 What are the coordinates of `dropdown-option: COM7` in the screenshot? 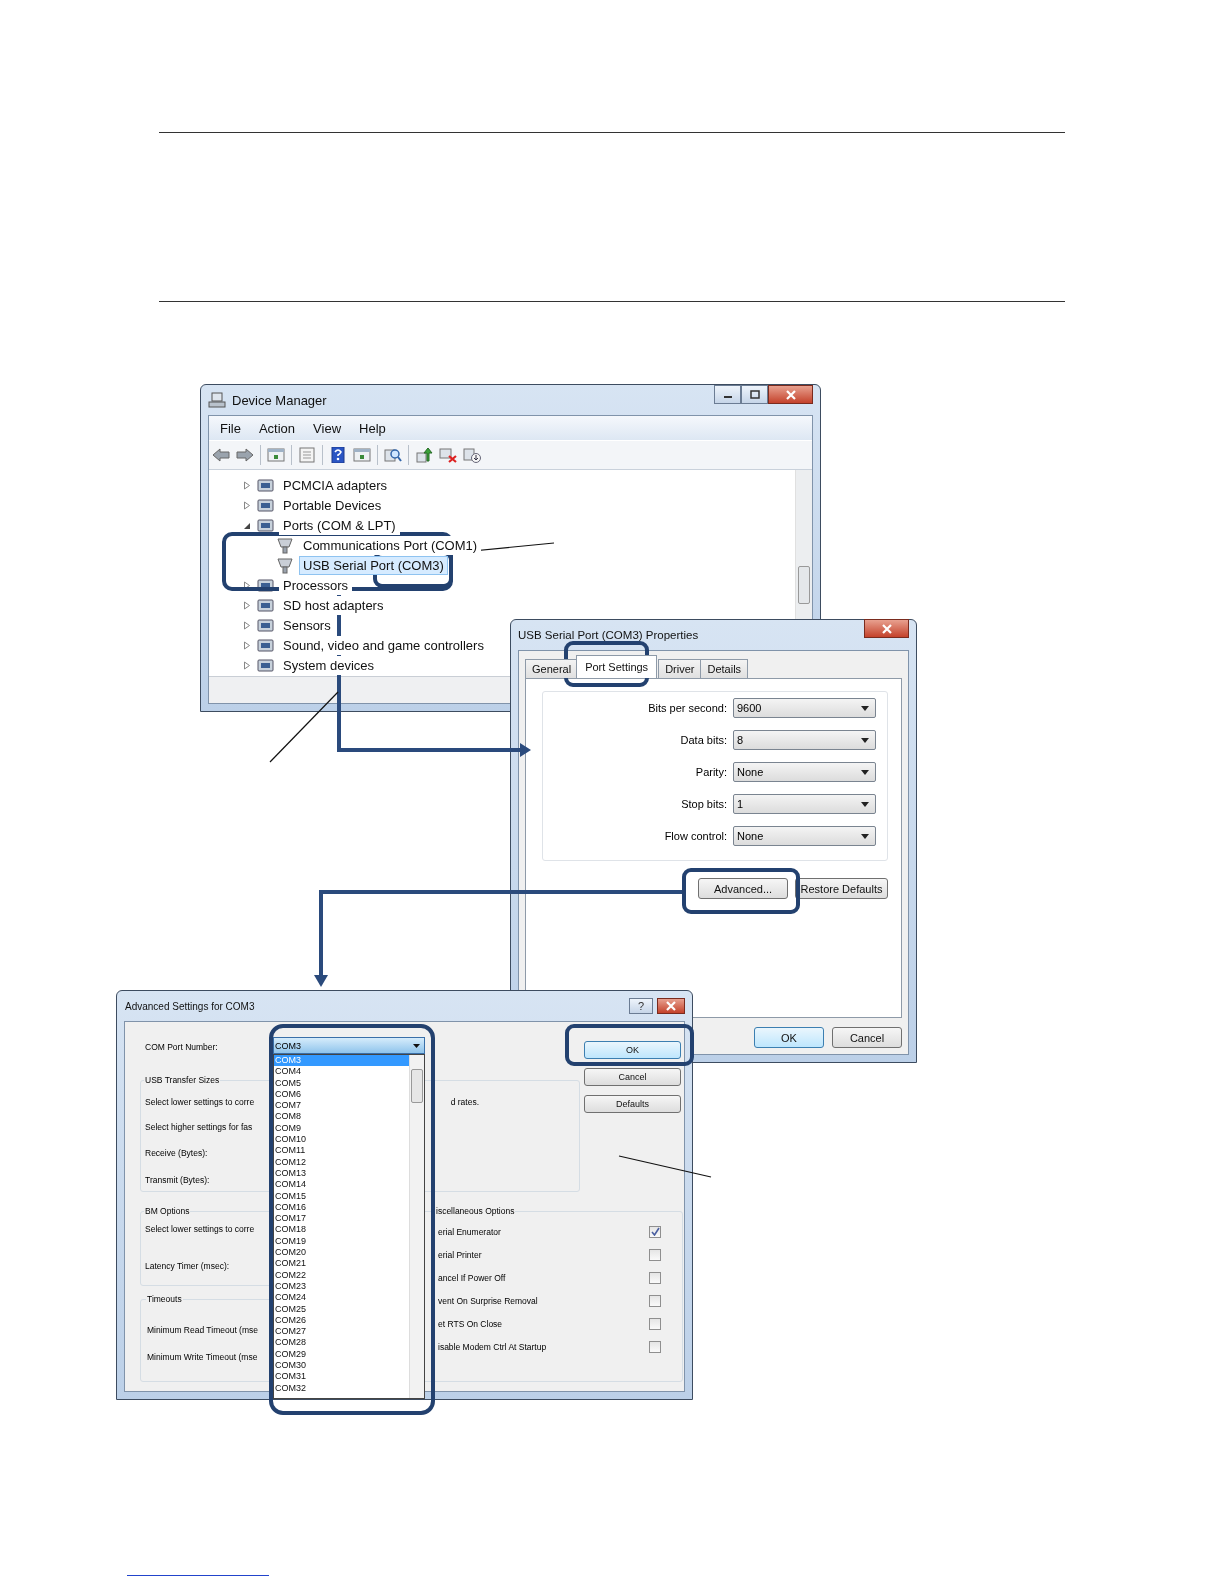 It's located at (341, 1106).